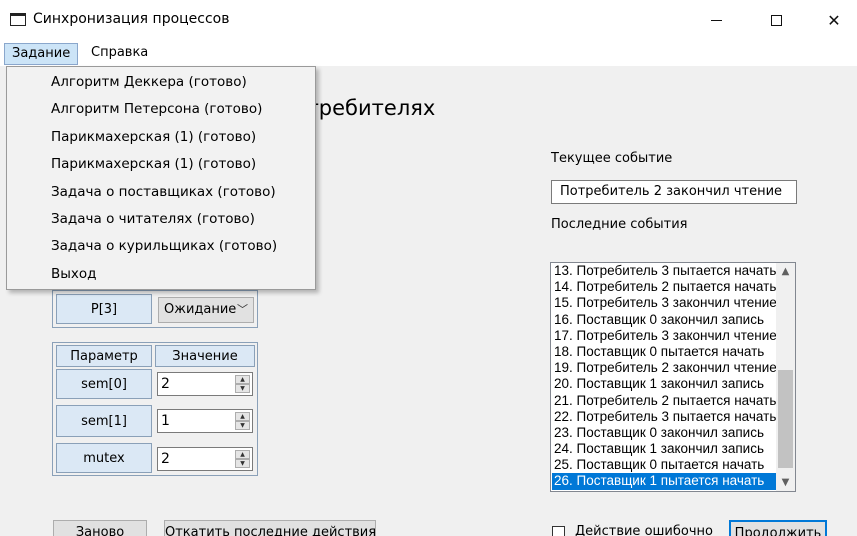 Image resolution: width=857 pixels, height=536 pixels. I want to click on current-event-field: Потребитель 2 закончил чтение, so click(674, 192).